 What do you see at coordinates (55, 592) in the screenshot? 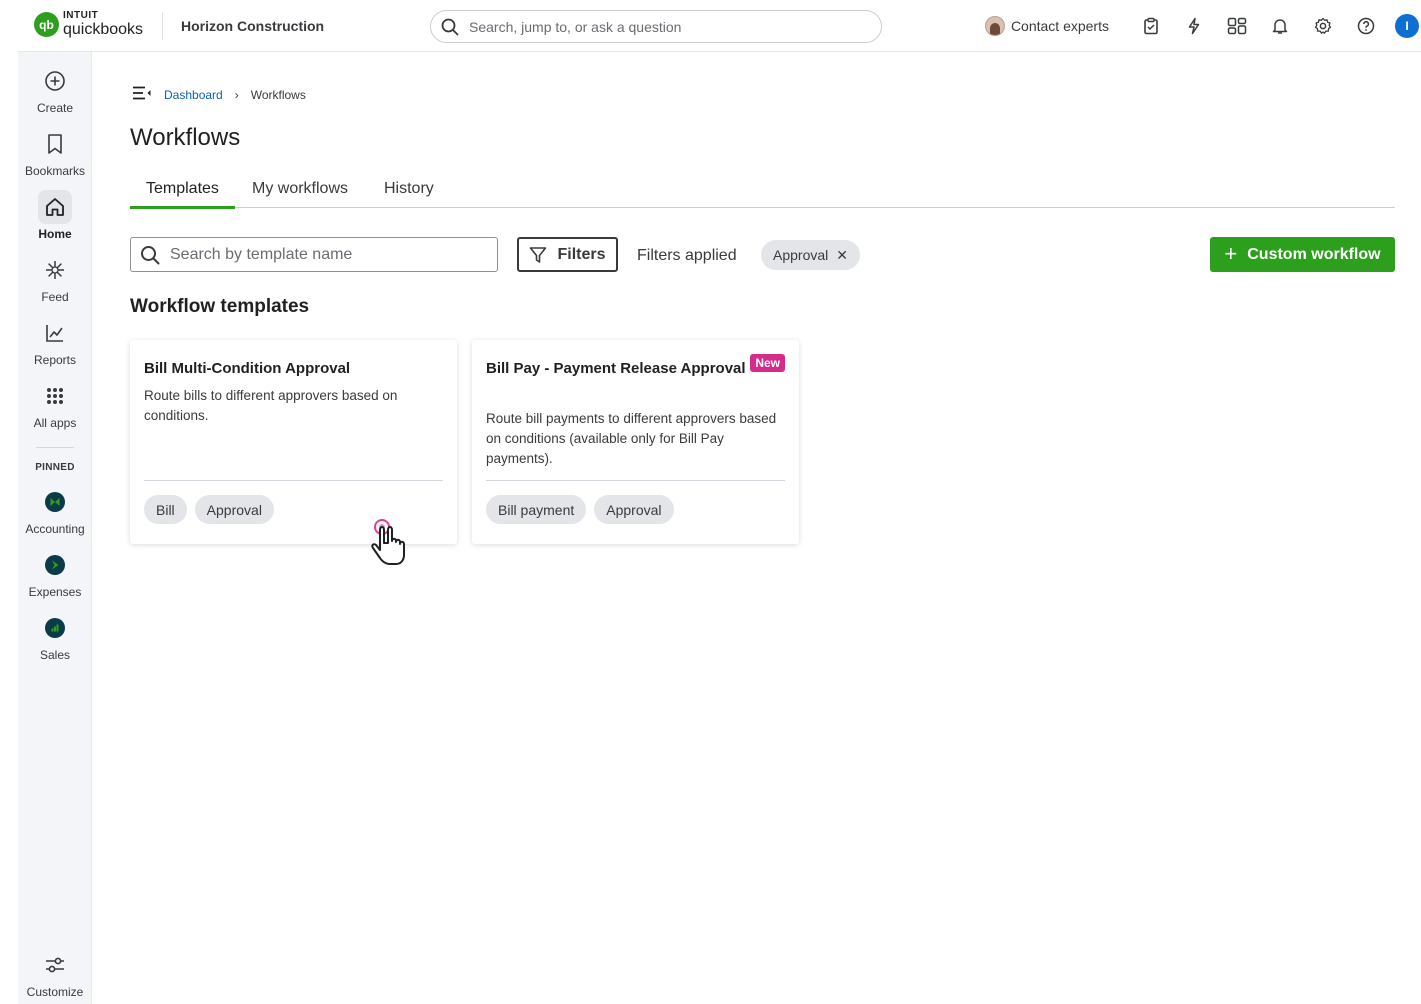
I see `rail-label-expenses: Expenses` at bounding box center [55, 592].